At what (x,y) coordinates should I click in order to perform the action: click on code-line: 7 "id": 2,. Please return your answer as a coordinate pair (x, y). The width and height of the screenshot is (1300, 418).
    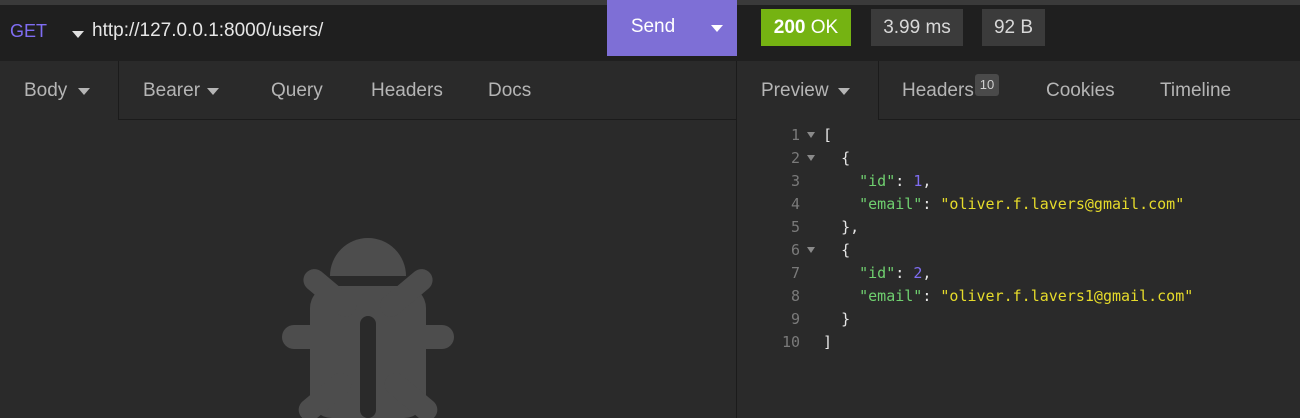
    Looking at the image, I should click on (1010, 275).